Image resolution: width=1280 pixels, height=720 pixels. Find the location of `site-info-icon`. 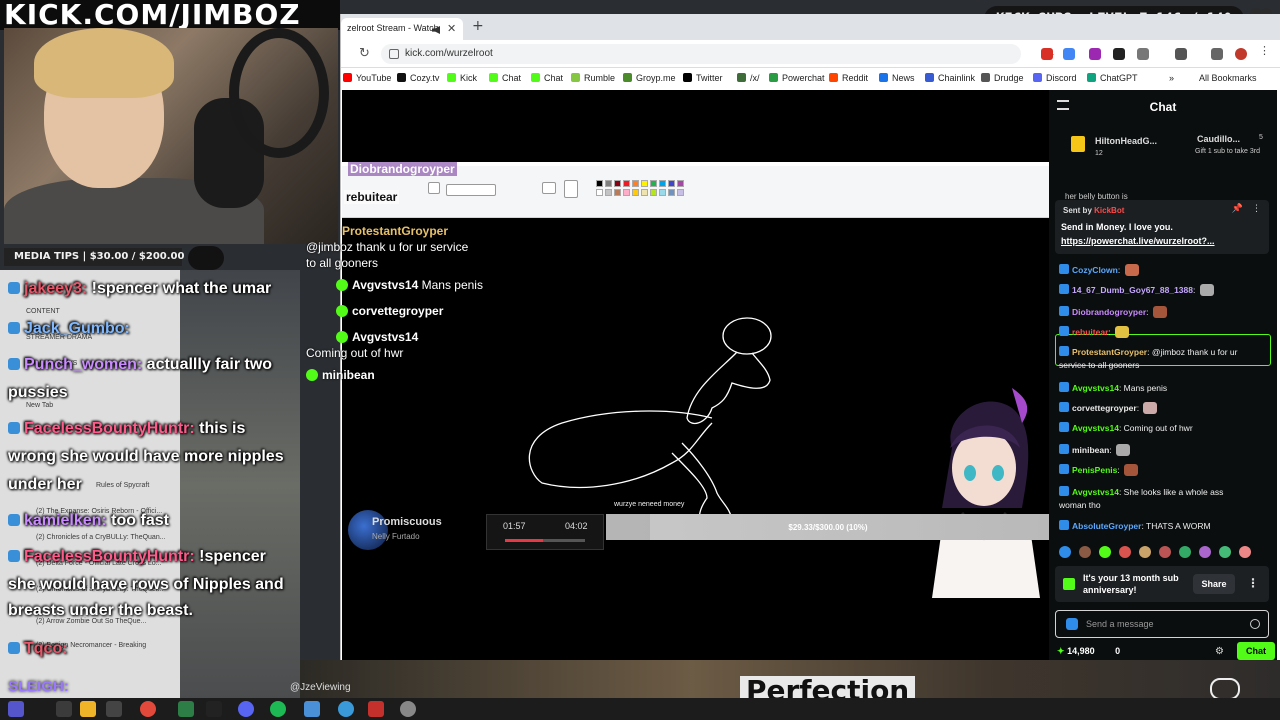

site-info-icon is located at coordinates (394, 54).